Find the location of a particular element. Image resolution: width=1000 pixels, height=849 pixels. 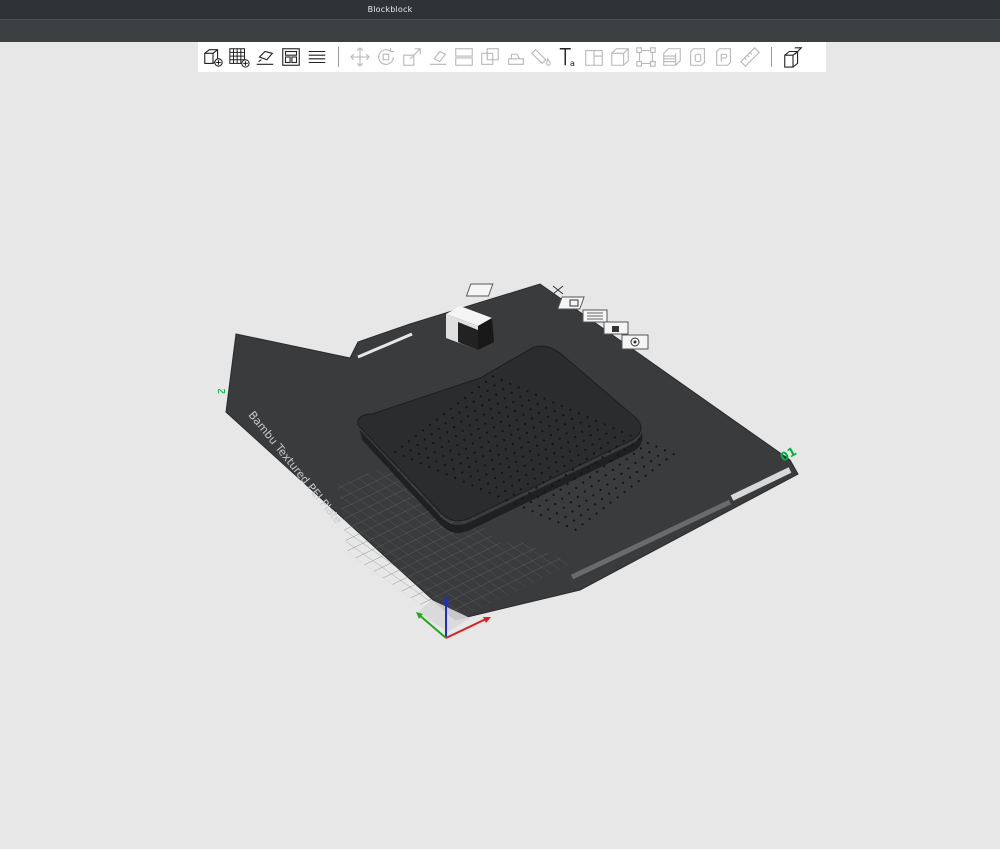

plate-lock-icon is located at coordinates (616, 328).